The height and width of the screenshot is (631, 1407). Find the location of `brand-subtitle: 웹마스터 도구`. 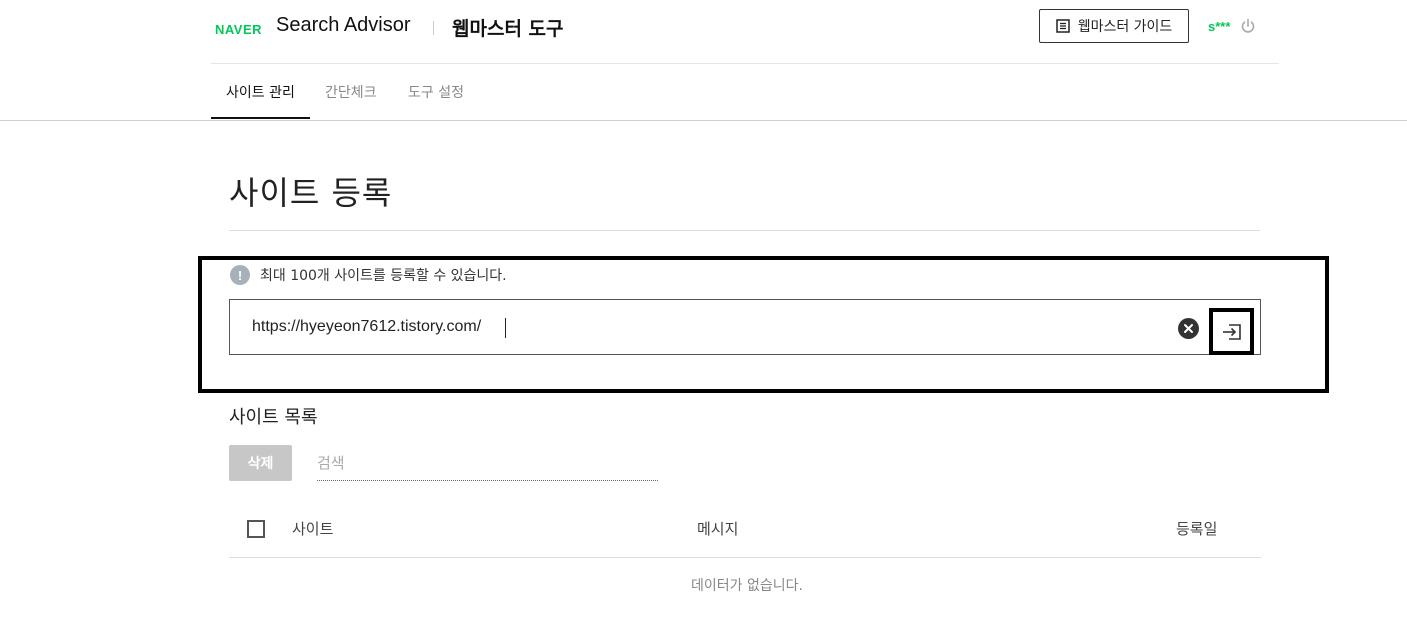

brand-subtitle: 웹마스터 도구 is located at coordinates (508, 29).